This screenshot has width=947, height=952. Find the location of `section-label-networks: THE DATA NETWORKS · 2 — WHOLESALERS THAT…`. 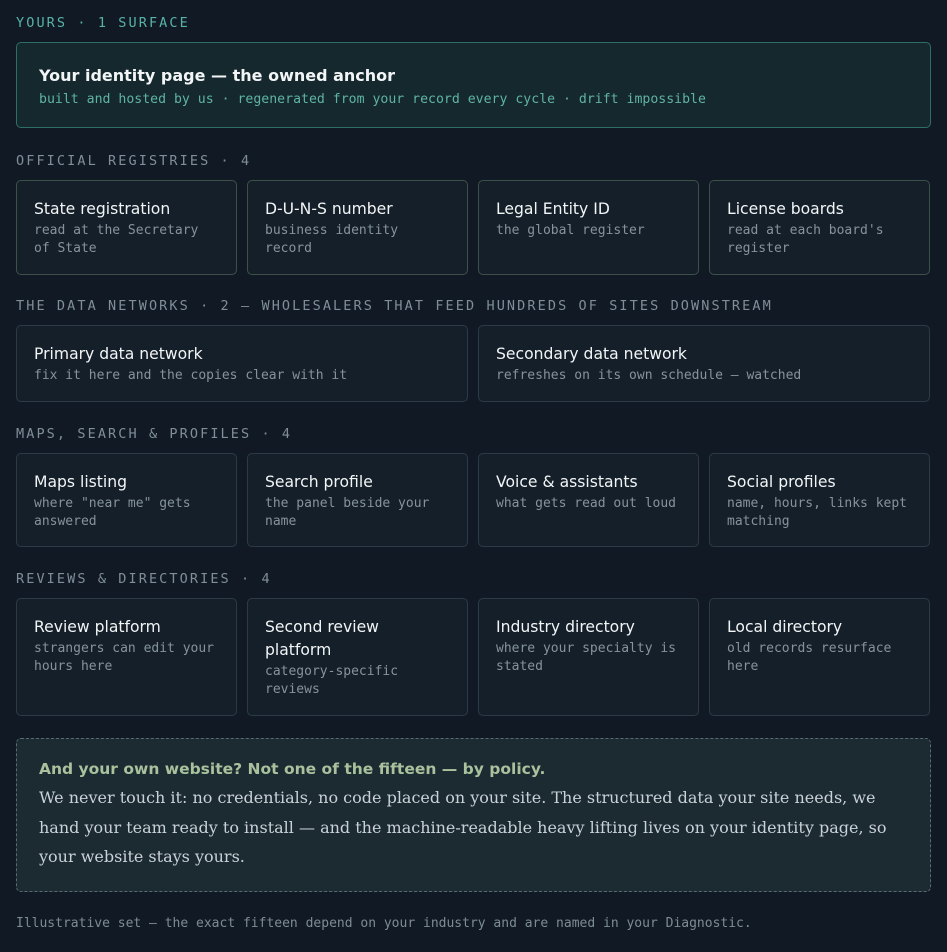

section-label-networks: THE DATA NETWORKS · 2 — WHOLESALERS THAT… is located at coordinates (394, 306).